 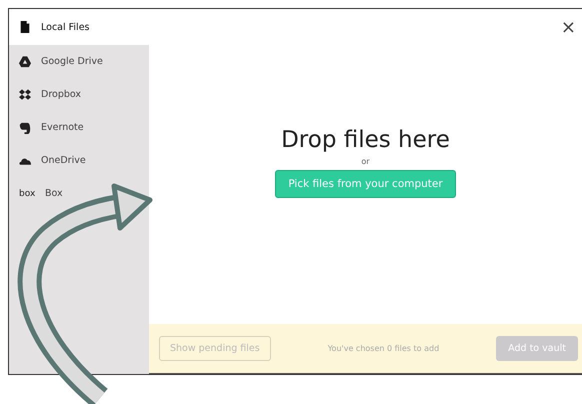 I want to click on status-text: You've chosen 0 files to add, so click(x=384, y=348).